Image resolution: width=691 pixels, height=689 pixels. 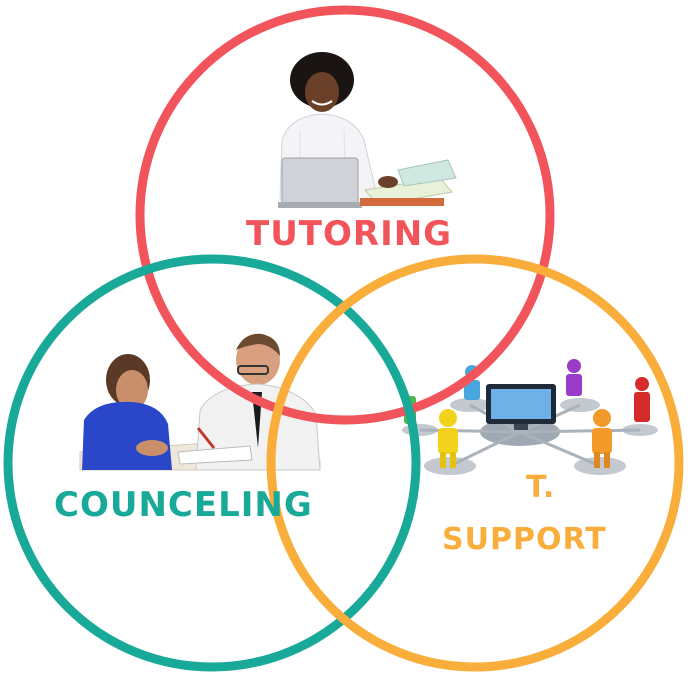 I want to click on support-label-line1: T., so click(x=541, y=487).